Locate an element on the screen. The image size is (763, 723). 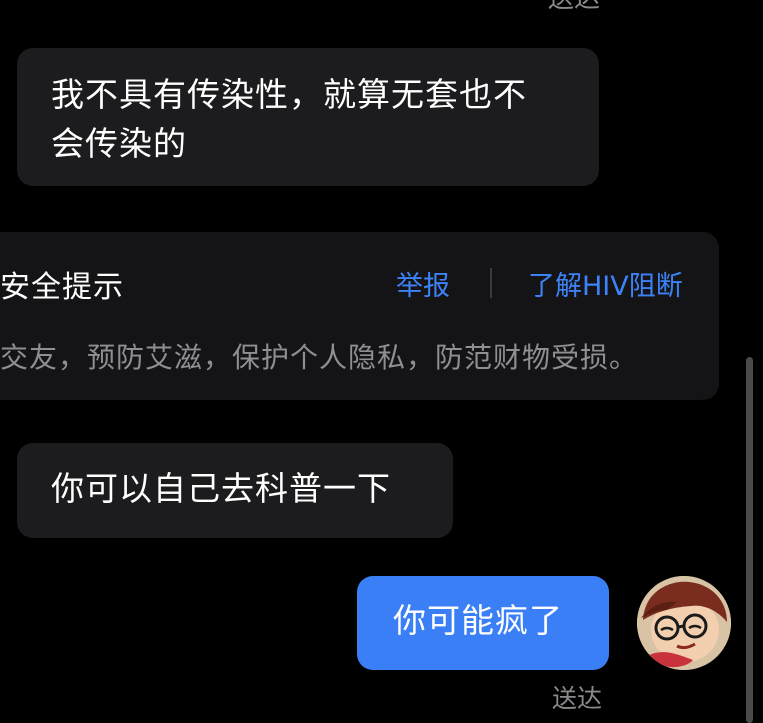
message-text: 你可能疯了 is located at coordinates (478, 620).